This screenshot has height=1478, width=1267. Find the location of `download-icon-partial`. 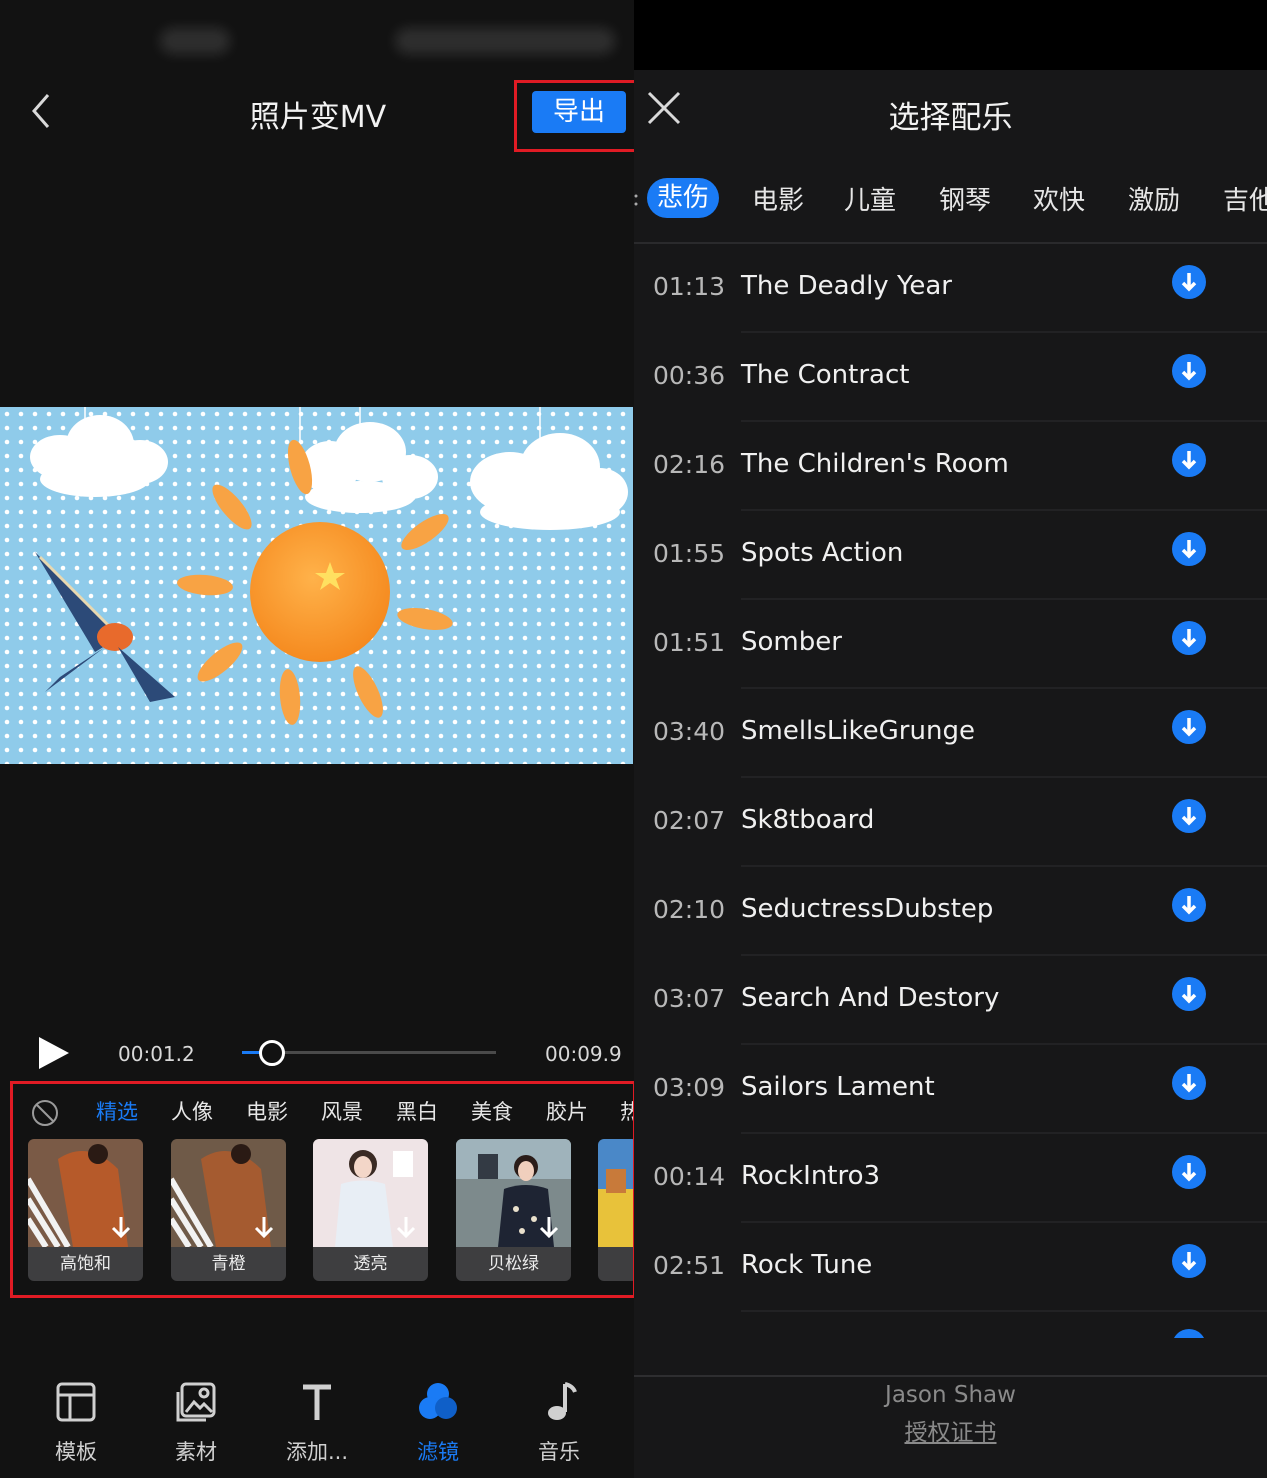

download-icon-partial is located at coordinates (1189, 1333).